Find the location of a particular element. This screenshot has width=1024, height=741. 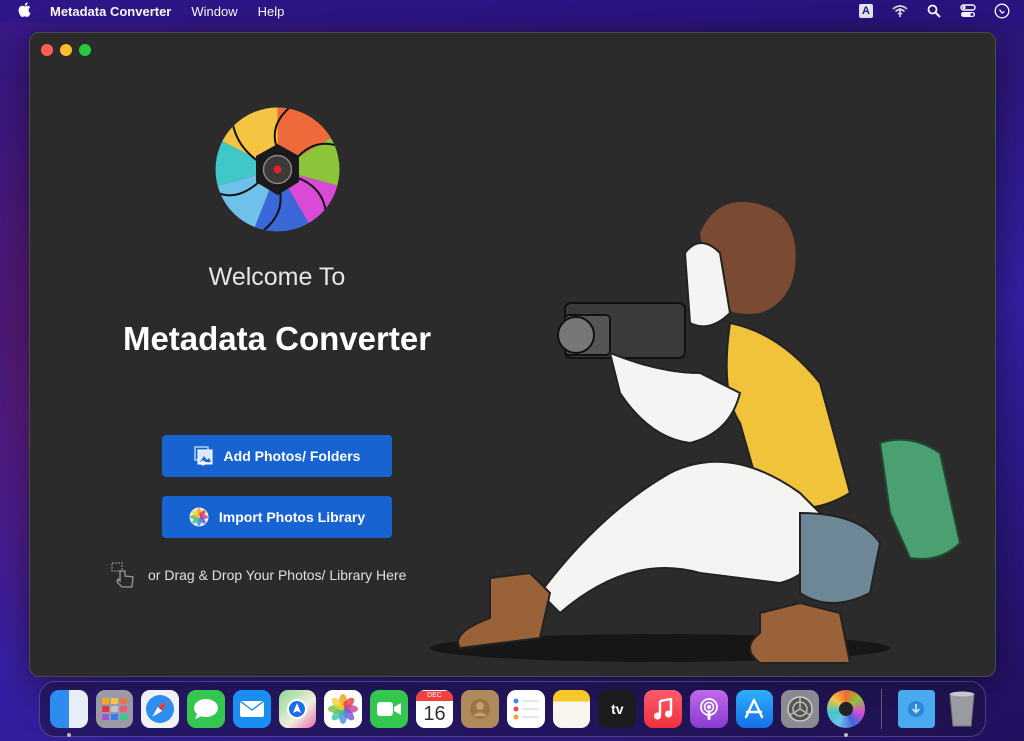

import-photos-label: Import Photos Library is located at coordinates (292, 517).